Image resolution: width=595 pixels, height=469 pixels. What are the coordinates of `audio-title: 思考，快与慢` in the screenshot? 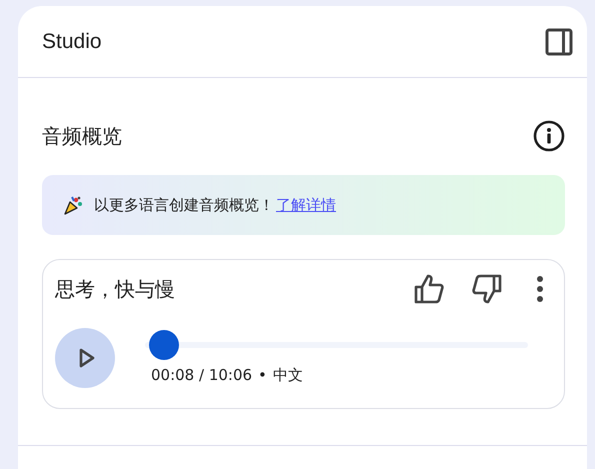 It's located at (115, 289).